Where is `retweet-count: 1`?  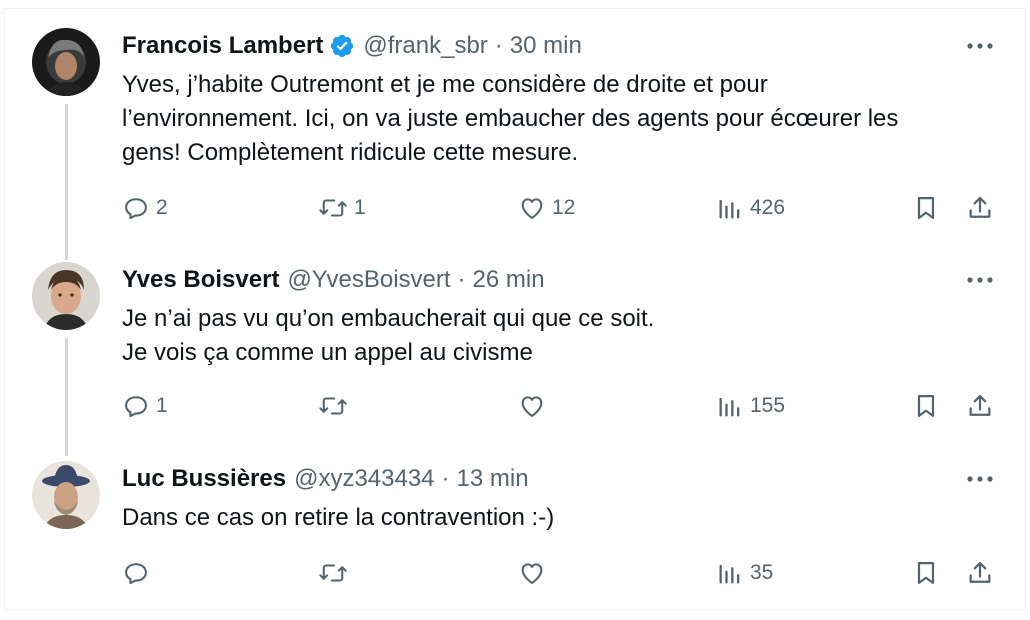
retweet-count: 1 is located at coordinates (360, 207).